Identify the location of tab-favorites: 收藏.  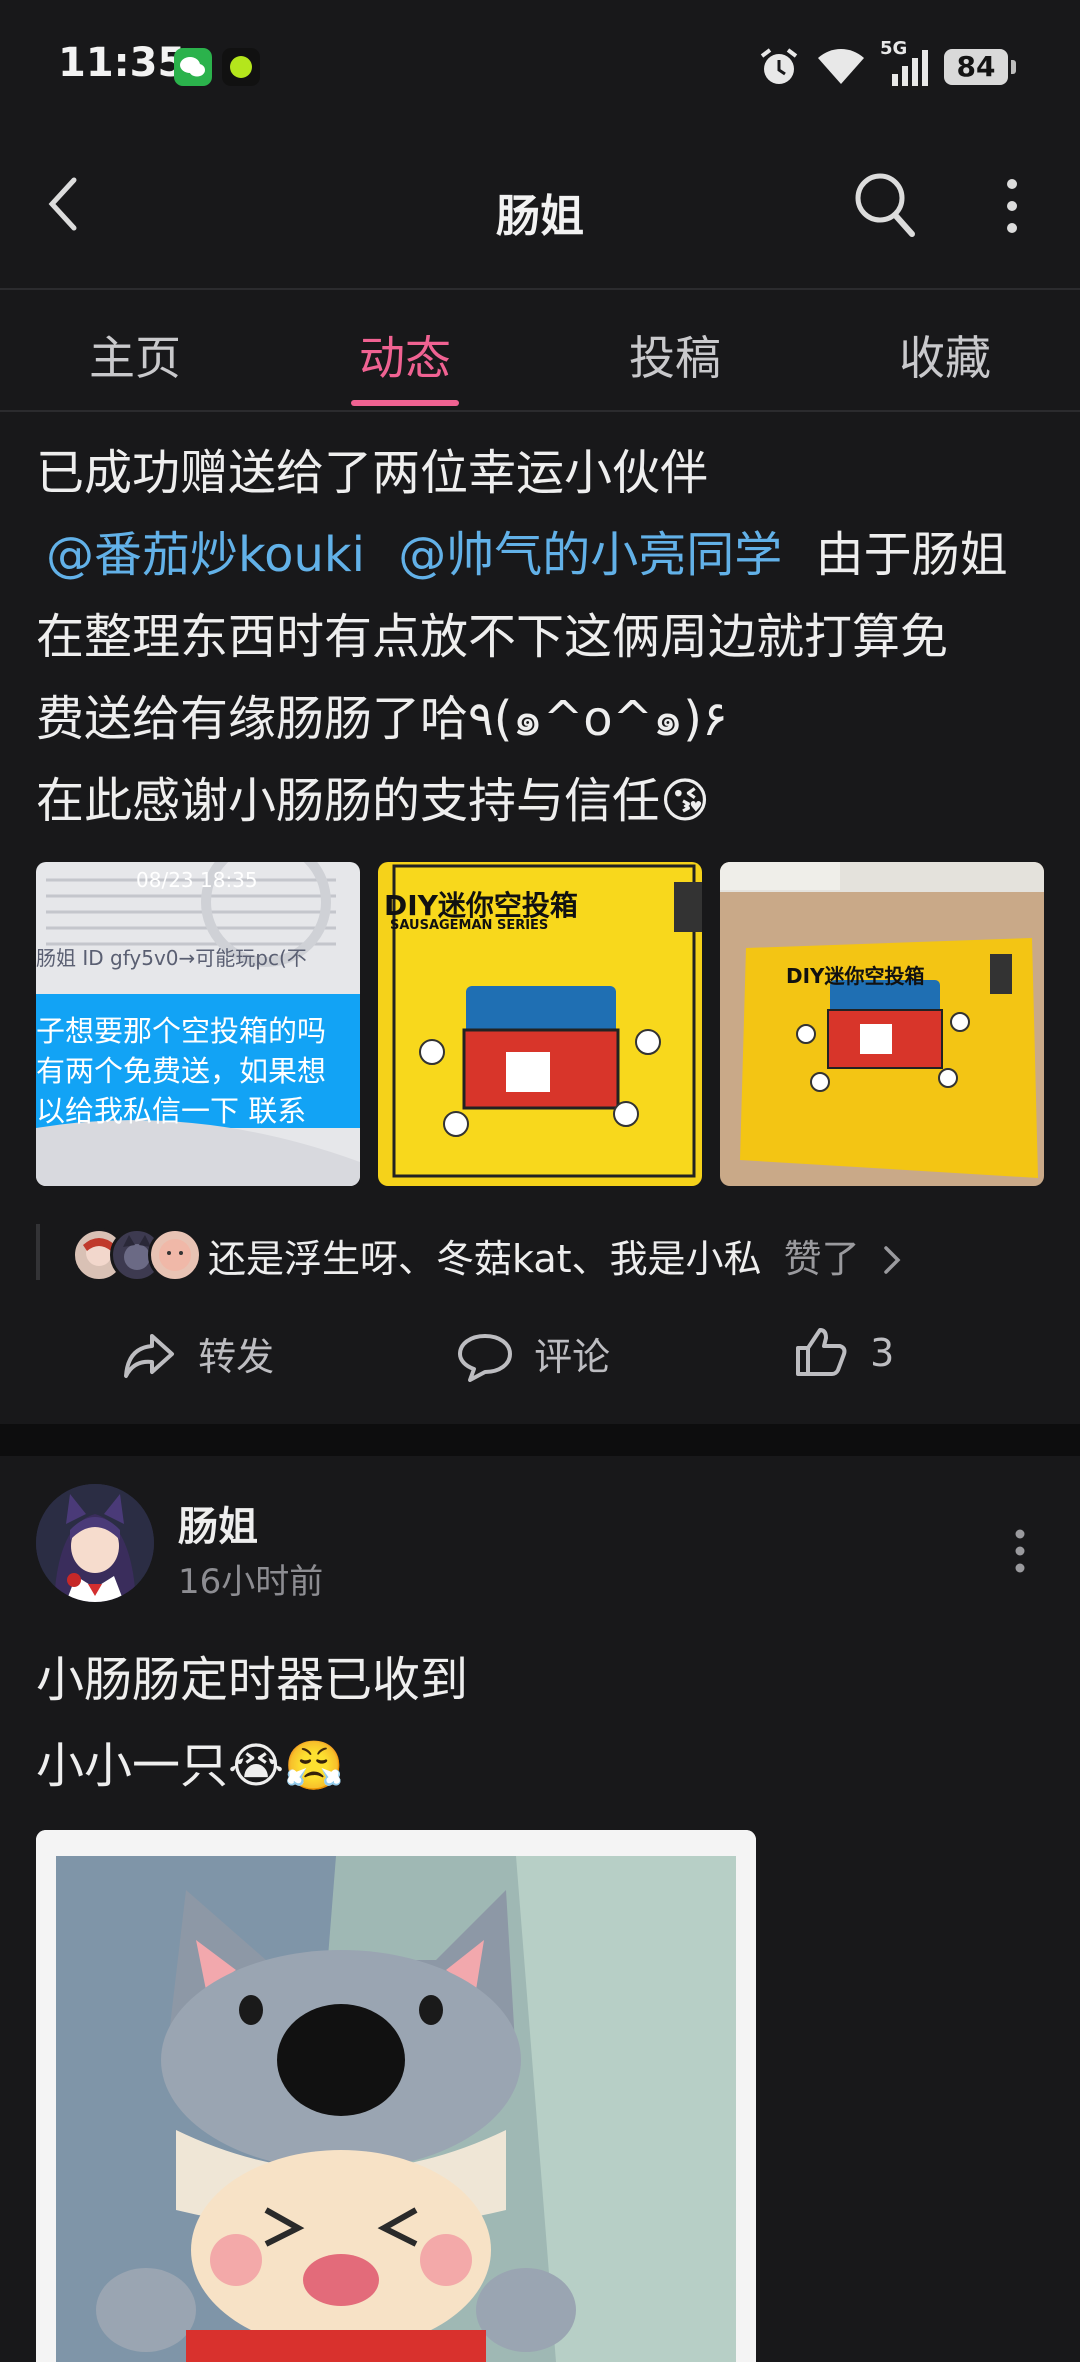
(945, 355).